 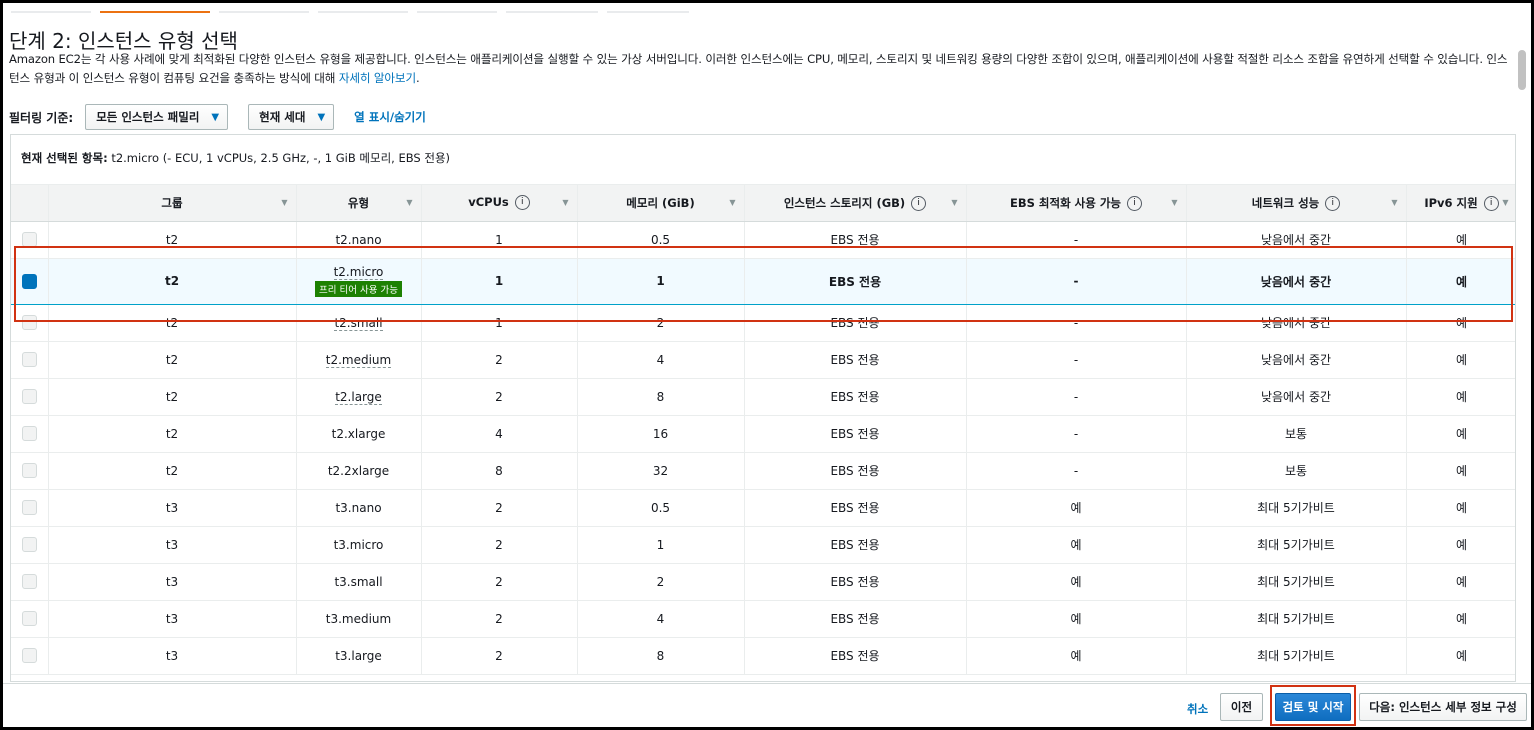 What do you see at coordinates (763, 434) in the screenshot?
I see `table-row: t2 t2.xlarge 4 16 EBS 전용 - 보통 예` at bounding box center [763, 434].